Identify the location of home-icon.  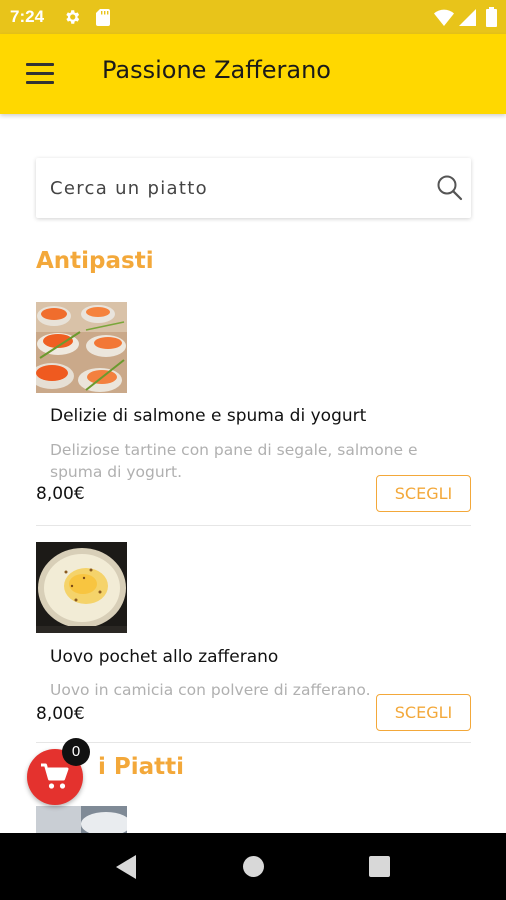
(253, 866).